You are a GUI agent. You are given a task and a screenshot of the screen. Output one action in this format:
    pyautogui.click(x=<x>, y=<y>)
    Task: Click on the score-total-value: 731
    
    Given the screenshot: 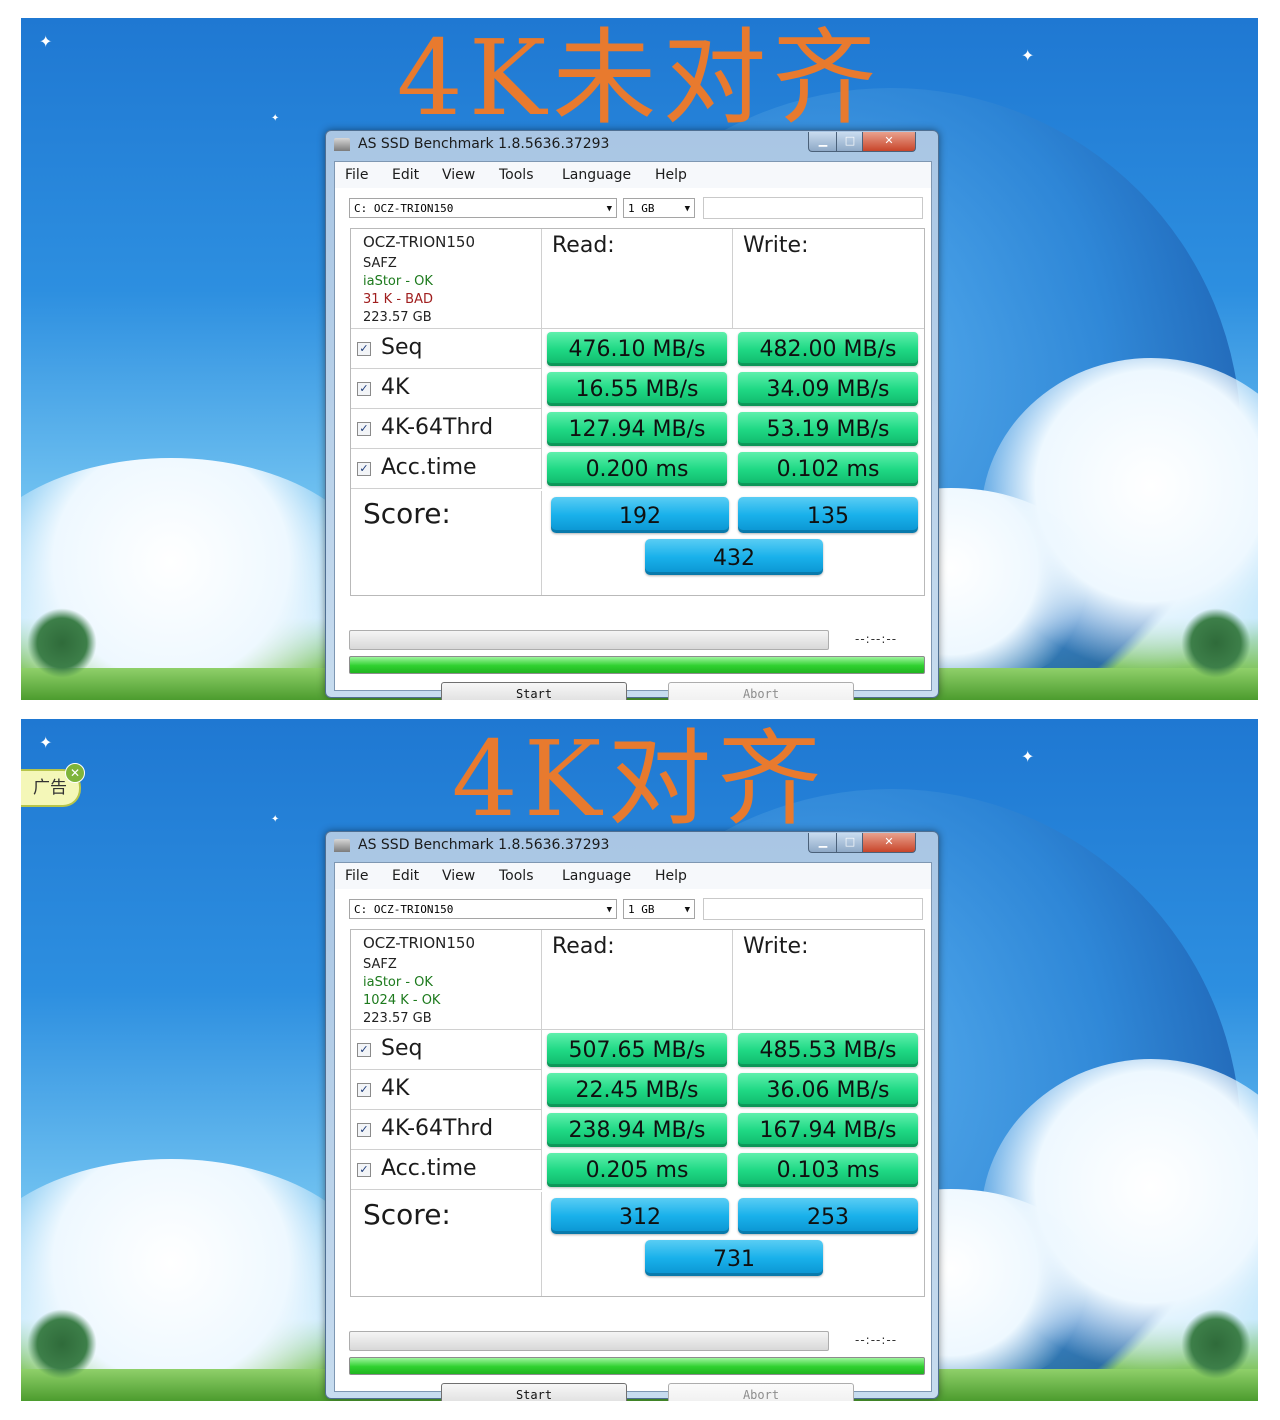 What is the action you would take?
    pyautogui.click(x=734, y=1258)
    